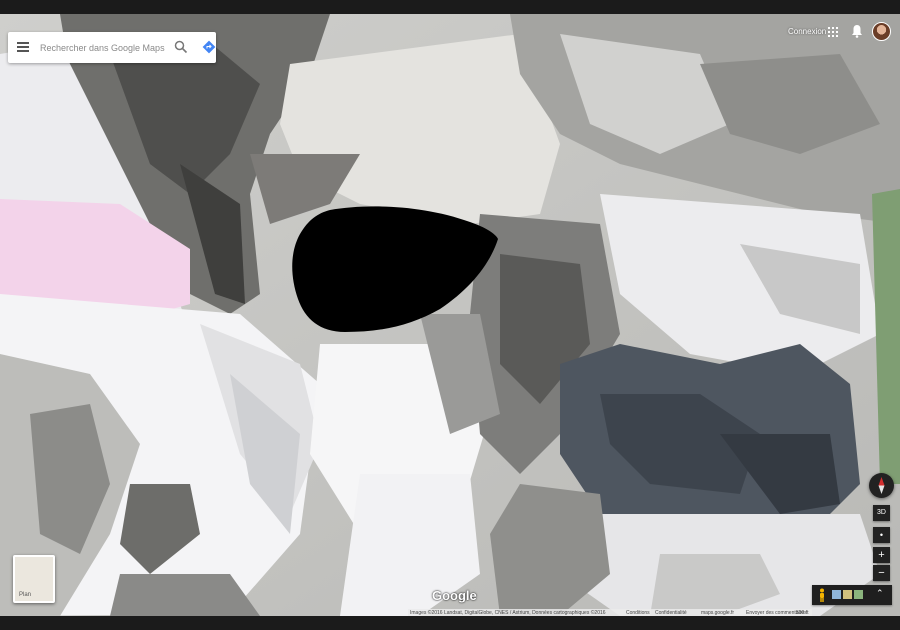 The height and width of the screenshot is (630, 900). What do you see at coordinates (454, 595) in the screenshot?
I see `google-logo: Google` at bounding box center [454, 595].